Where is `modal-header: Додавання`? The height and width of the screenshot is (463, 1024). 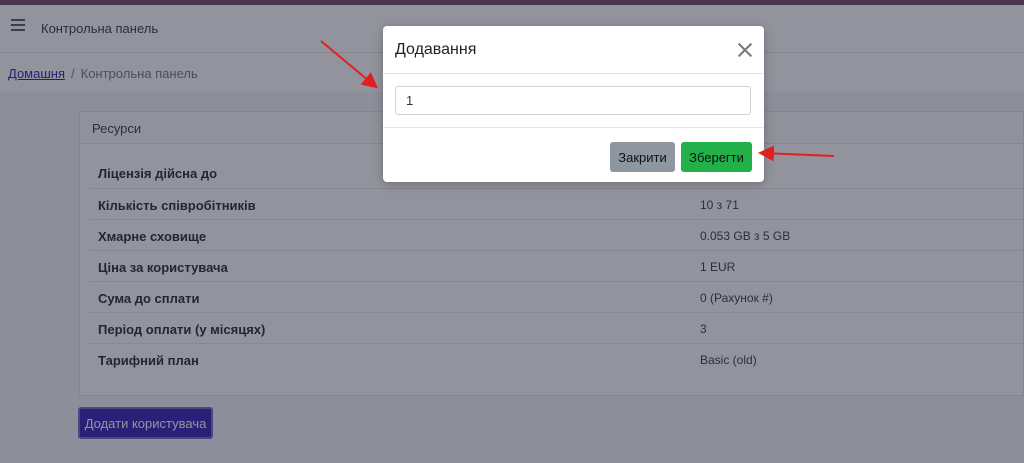 modal-header: Додавання is located at coordinates (573, 50).